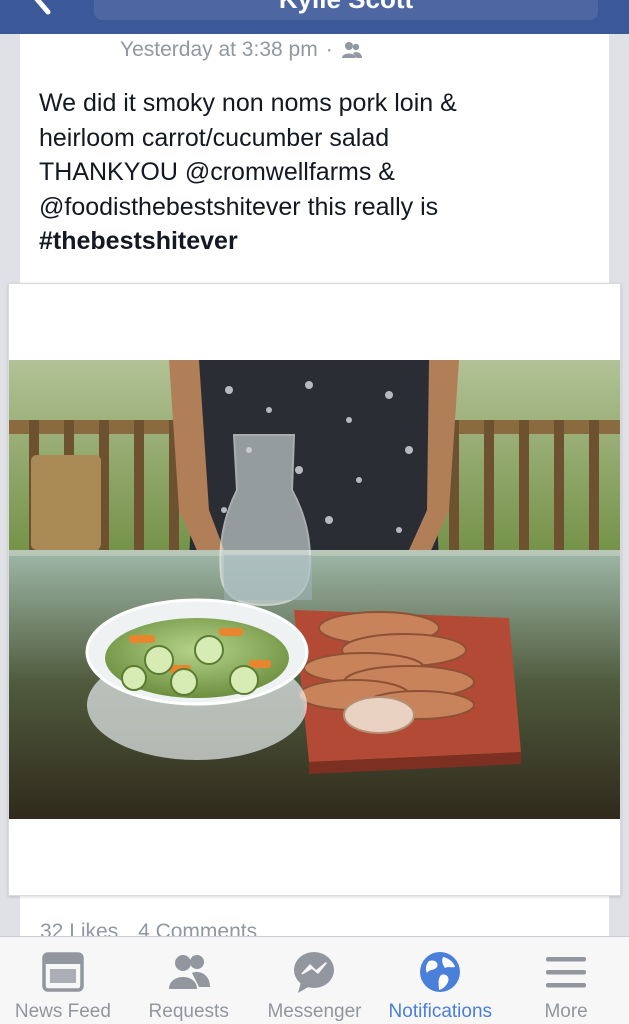 This screenshot has width=629, height=1024. What do you see at coordinates (248, 103) in the screenshot?
I see `post-text-line: We did it smoky non noms pork loin &` at bounding box center [248, 103].